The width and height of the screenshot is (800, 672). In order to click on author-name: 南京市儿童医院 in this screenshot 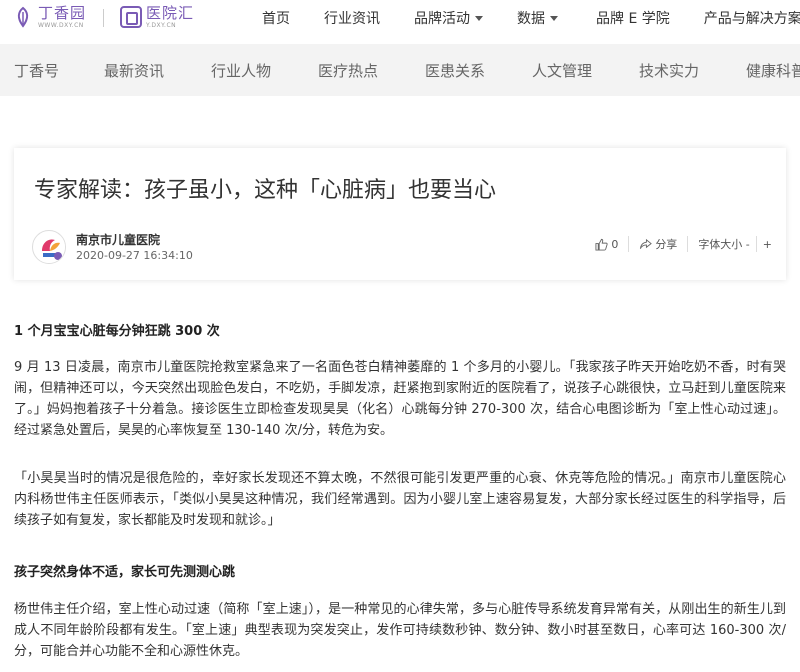, I will do `click(118, 239)`.